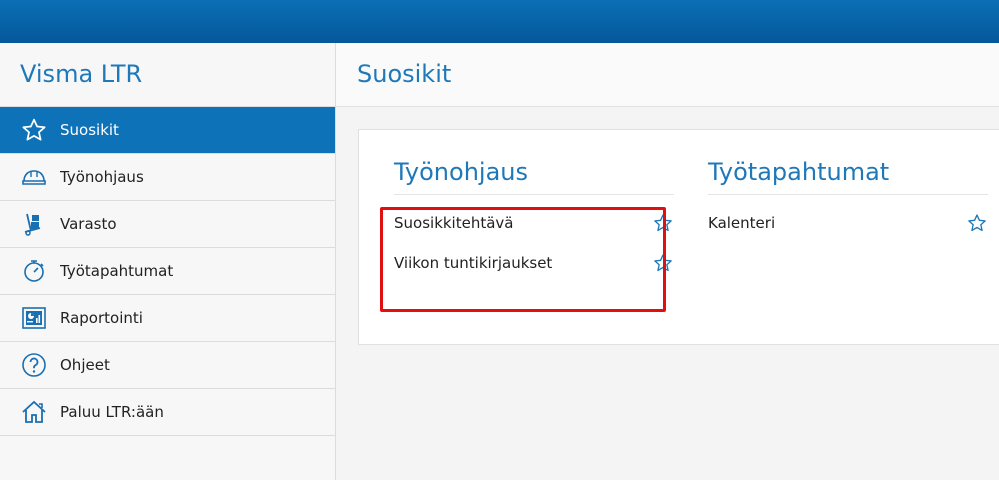 The image size is (999, 480). I want to click on sidebar-item-tyonohjaus: Työnohjaus, so click(167, 177).